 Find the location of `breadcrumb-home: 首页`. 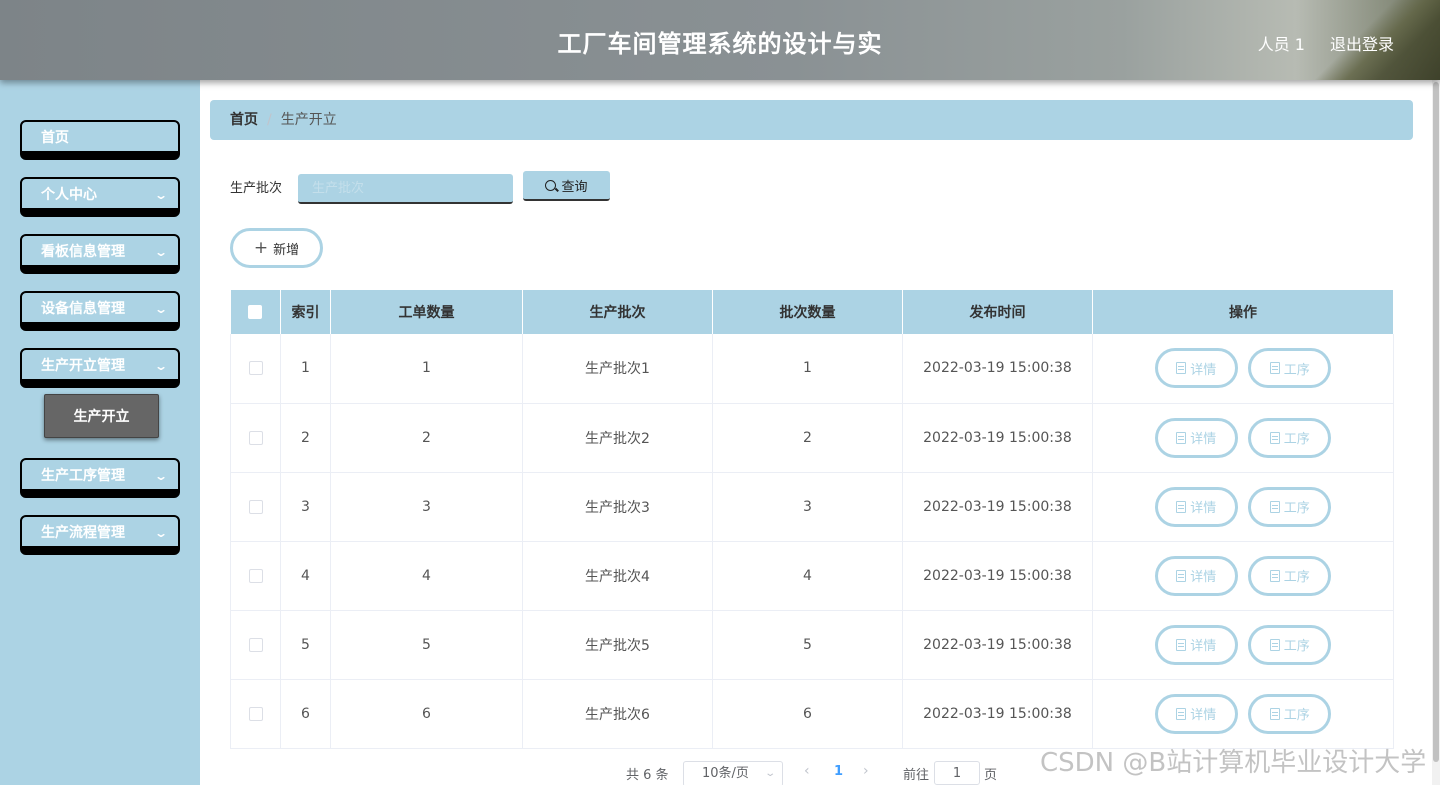

breadcrumb-home: 首页 is located at coordinates (244, 120).